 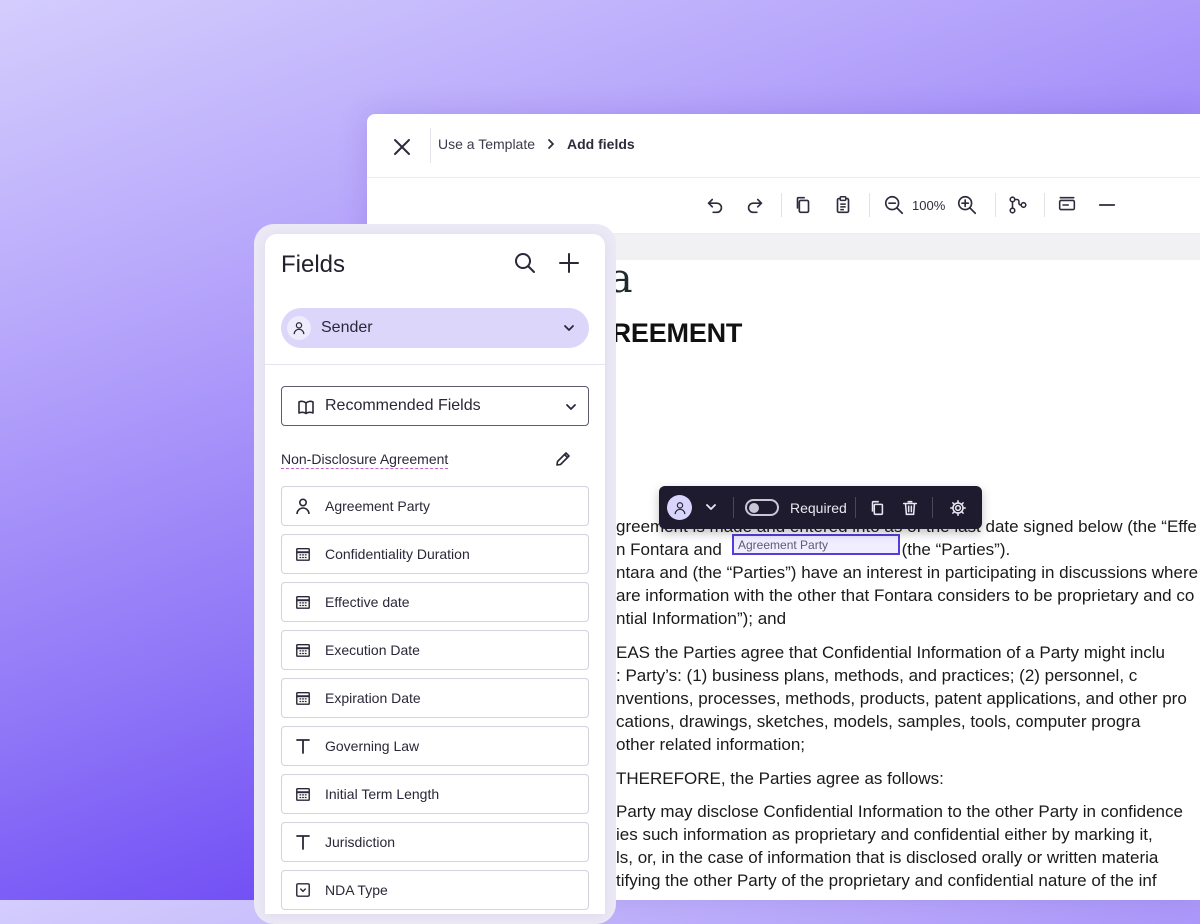 What do you see at coordinates (403, 405) in the screenshot?
I see `category-label: Recommended Fields` at bounding box center [403, 405].